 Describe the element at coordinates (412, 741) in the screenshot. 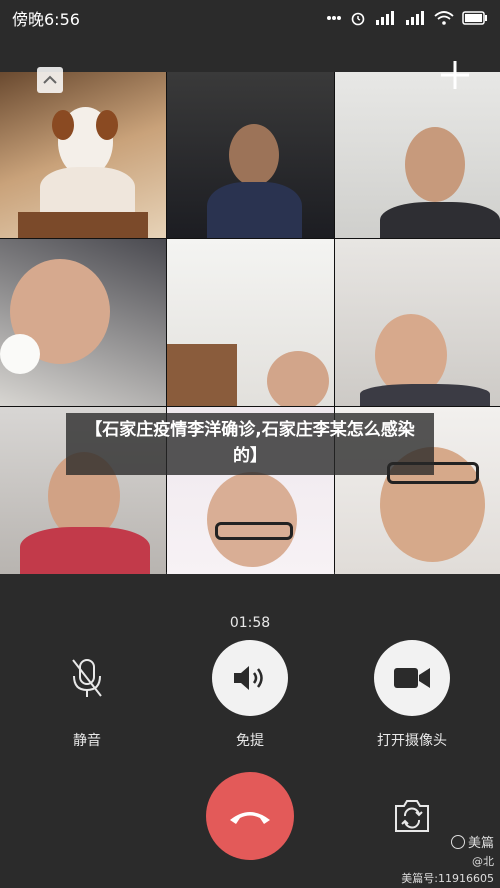

I see `camera-label: 打开摄像头` at that location.